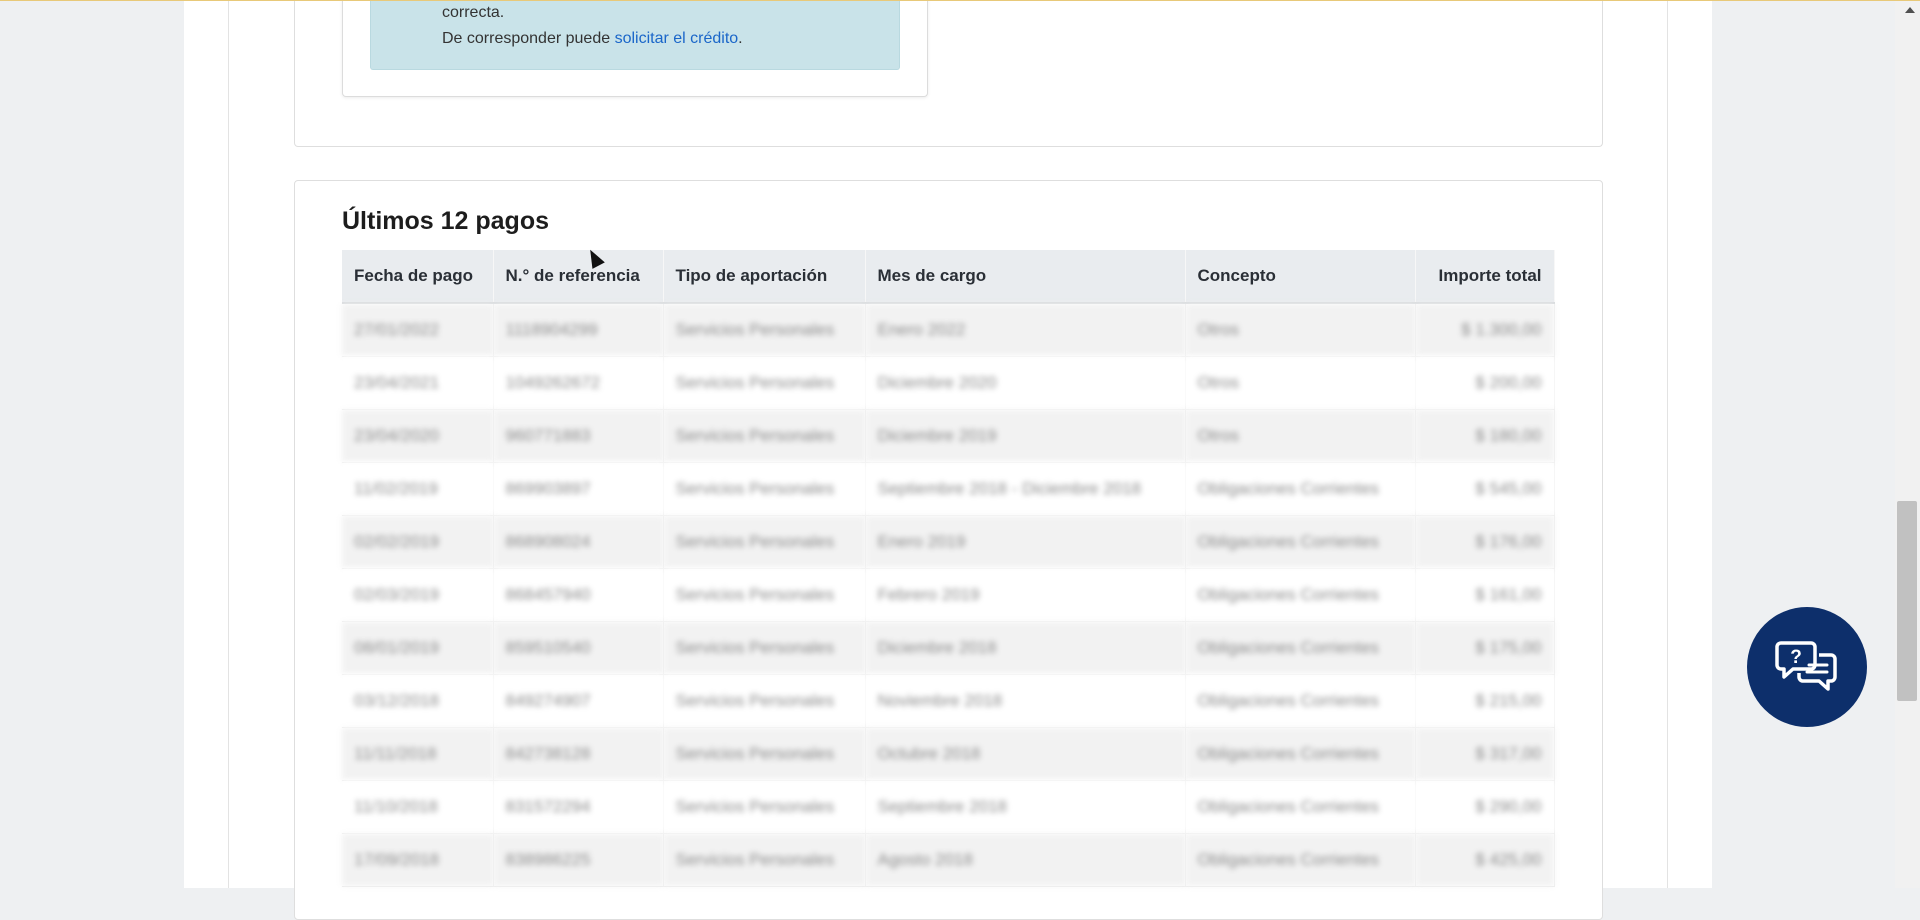 Image resolution: width=1920 pixels, height=920 pixels. Describe the element at coordinates (1025, 860) in the screenshot. I see `charge-month-cell: Agosto 2018` at that location.